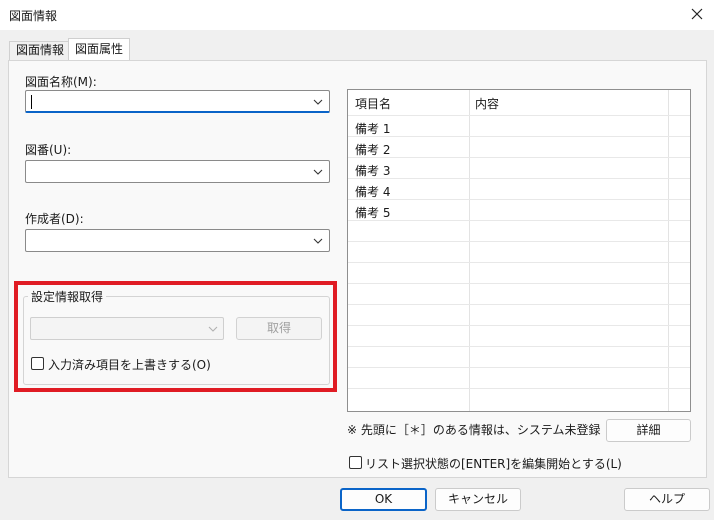  I want to click on author-label: 作成者(D):, so click(54, 219).